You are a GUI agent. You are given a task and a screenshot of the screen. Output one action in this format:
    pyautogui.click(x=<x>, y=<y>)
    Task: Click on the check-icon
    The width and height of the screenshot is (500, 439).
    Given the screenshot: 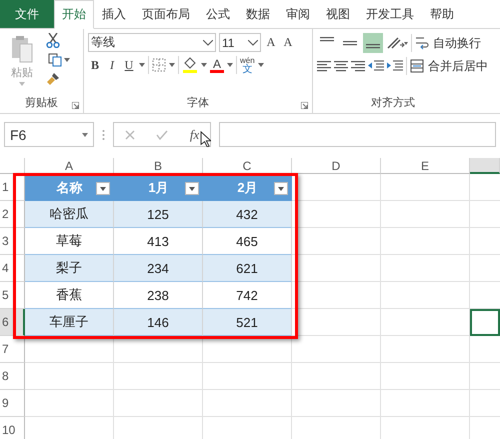 What is the action you would take?
    pyautogui.click(x=162, y=135)
    